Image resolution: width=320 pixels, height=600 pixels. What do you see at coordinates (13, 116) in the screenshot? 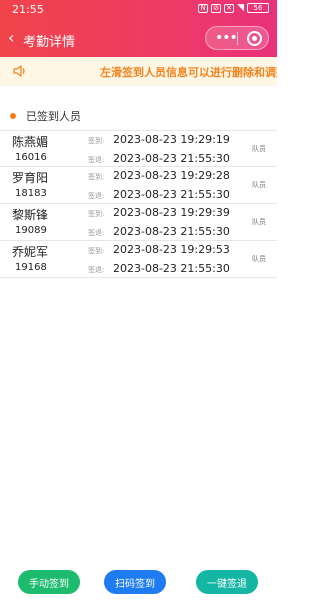
I see `section-dot-icon` at bounding box center [13, 116].